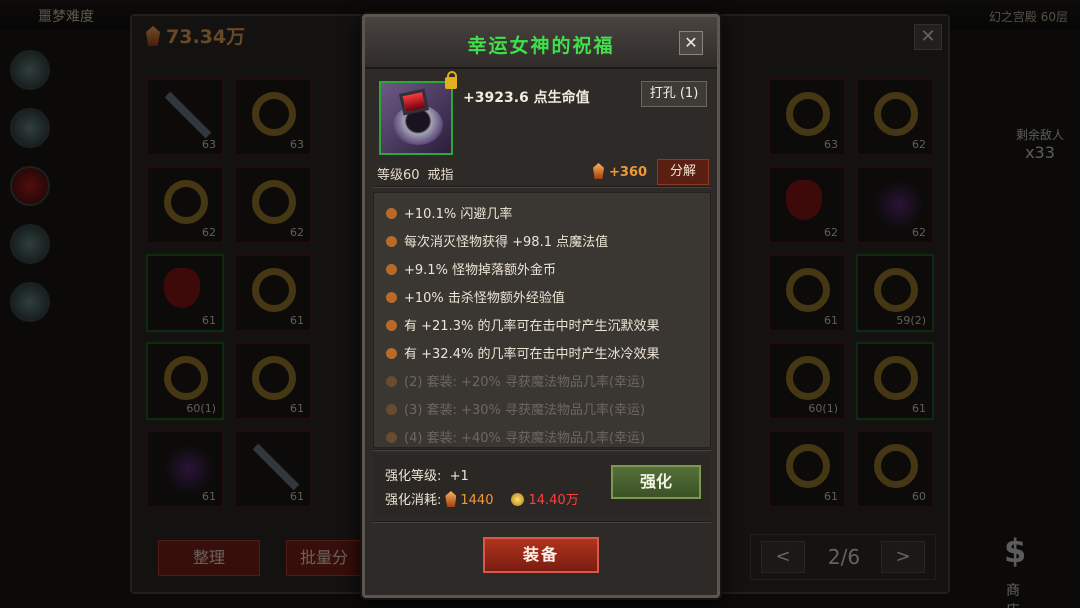 The height and width of the screenshot is (608, 1080). Describe the element at coordinates (449, 212) in the screenshot. I see `affix-row: +10.1% 闪避几率` at that location.